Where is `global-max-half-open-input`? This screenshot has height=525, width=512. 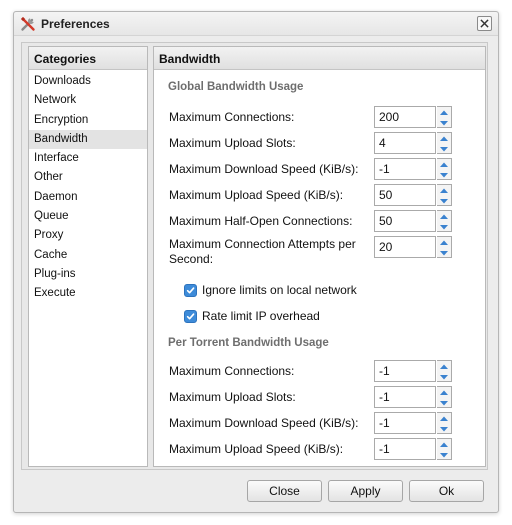 global-max-half-open-input is located at coordinates (405, 221).